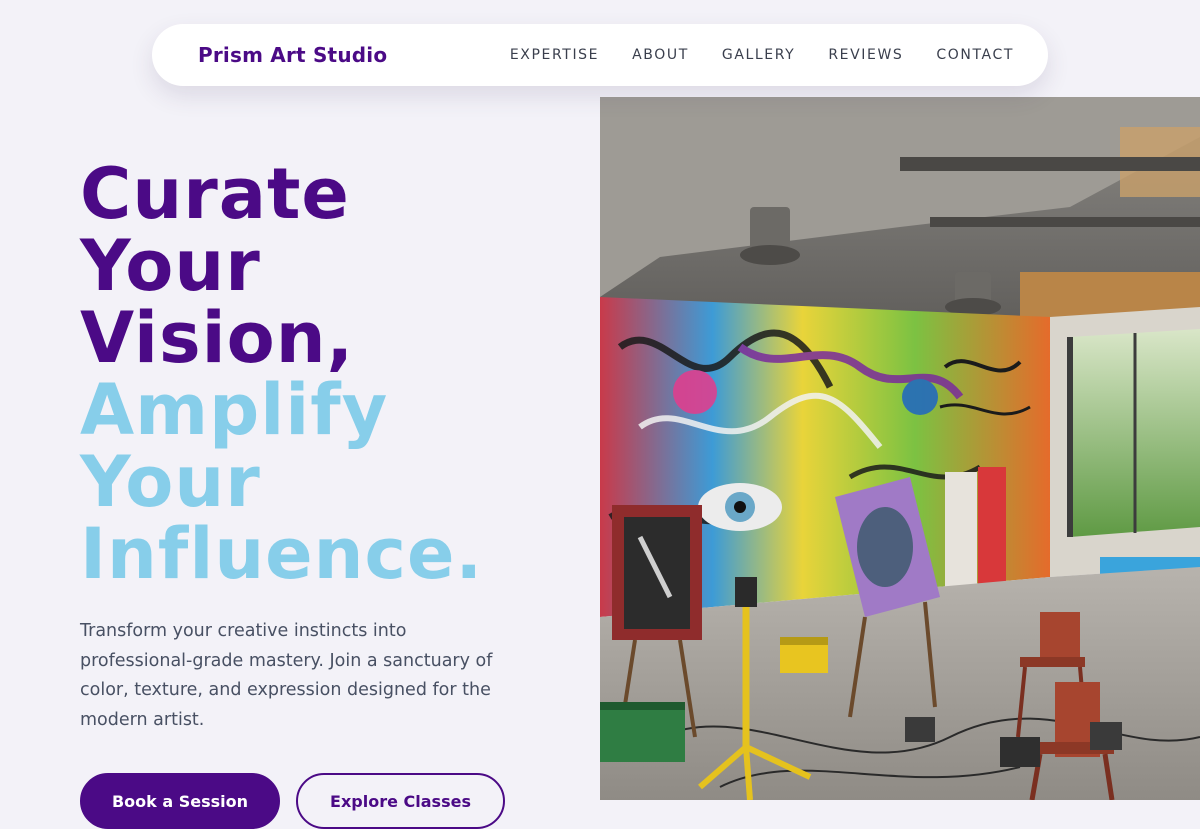  What do you see at coordinates (554, 55) in the screenshot?
I see `nav-link-expertise: EXPERTISE` at bounding box center [554, 55].